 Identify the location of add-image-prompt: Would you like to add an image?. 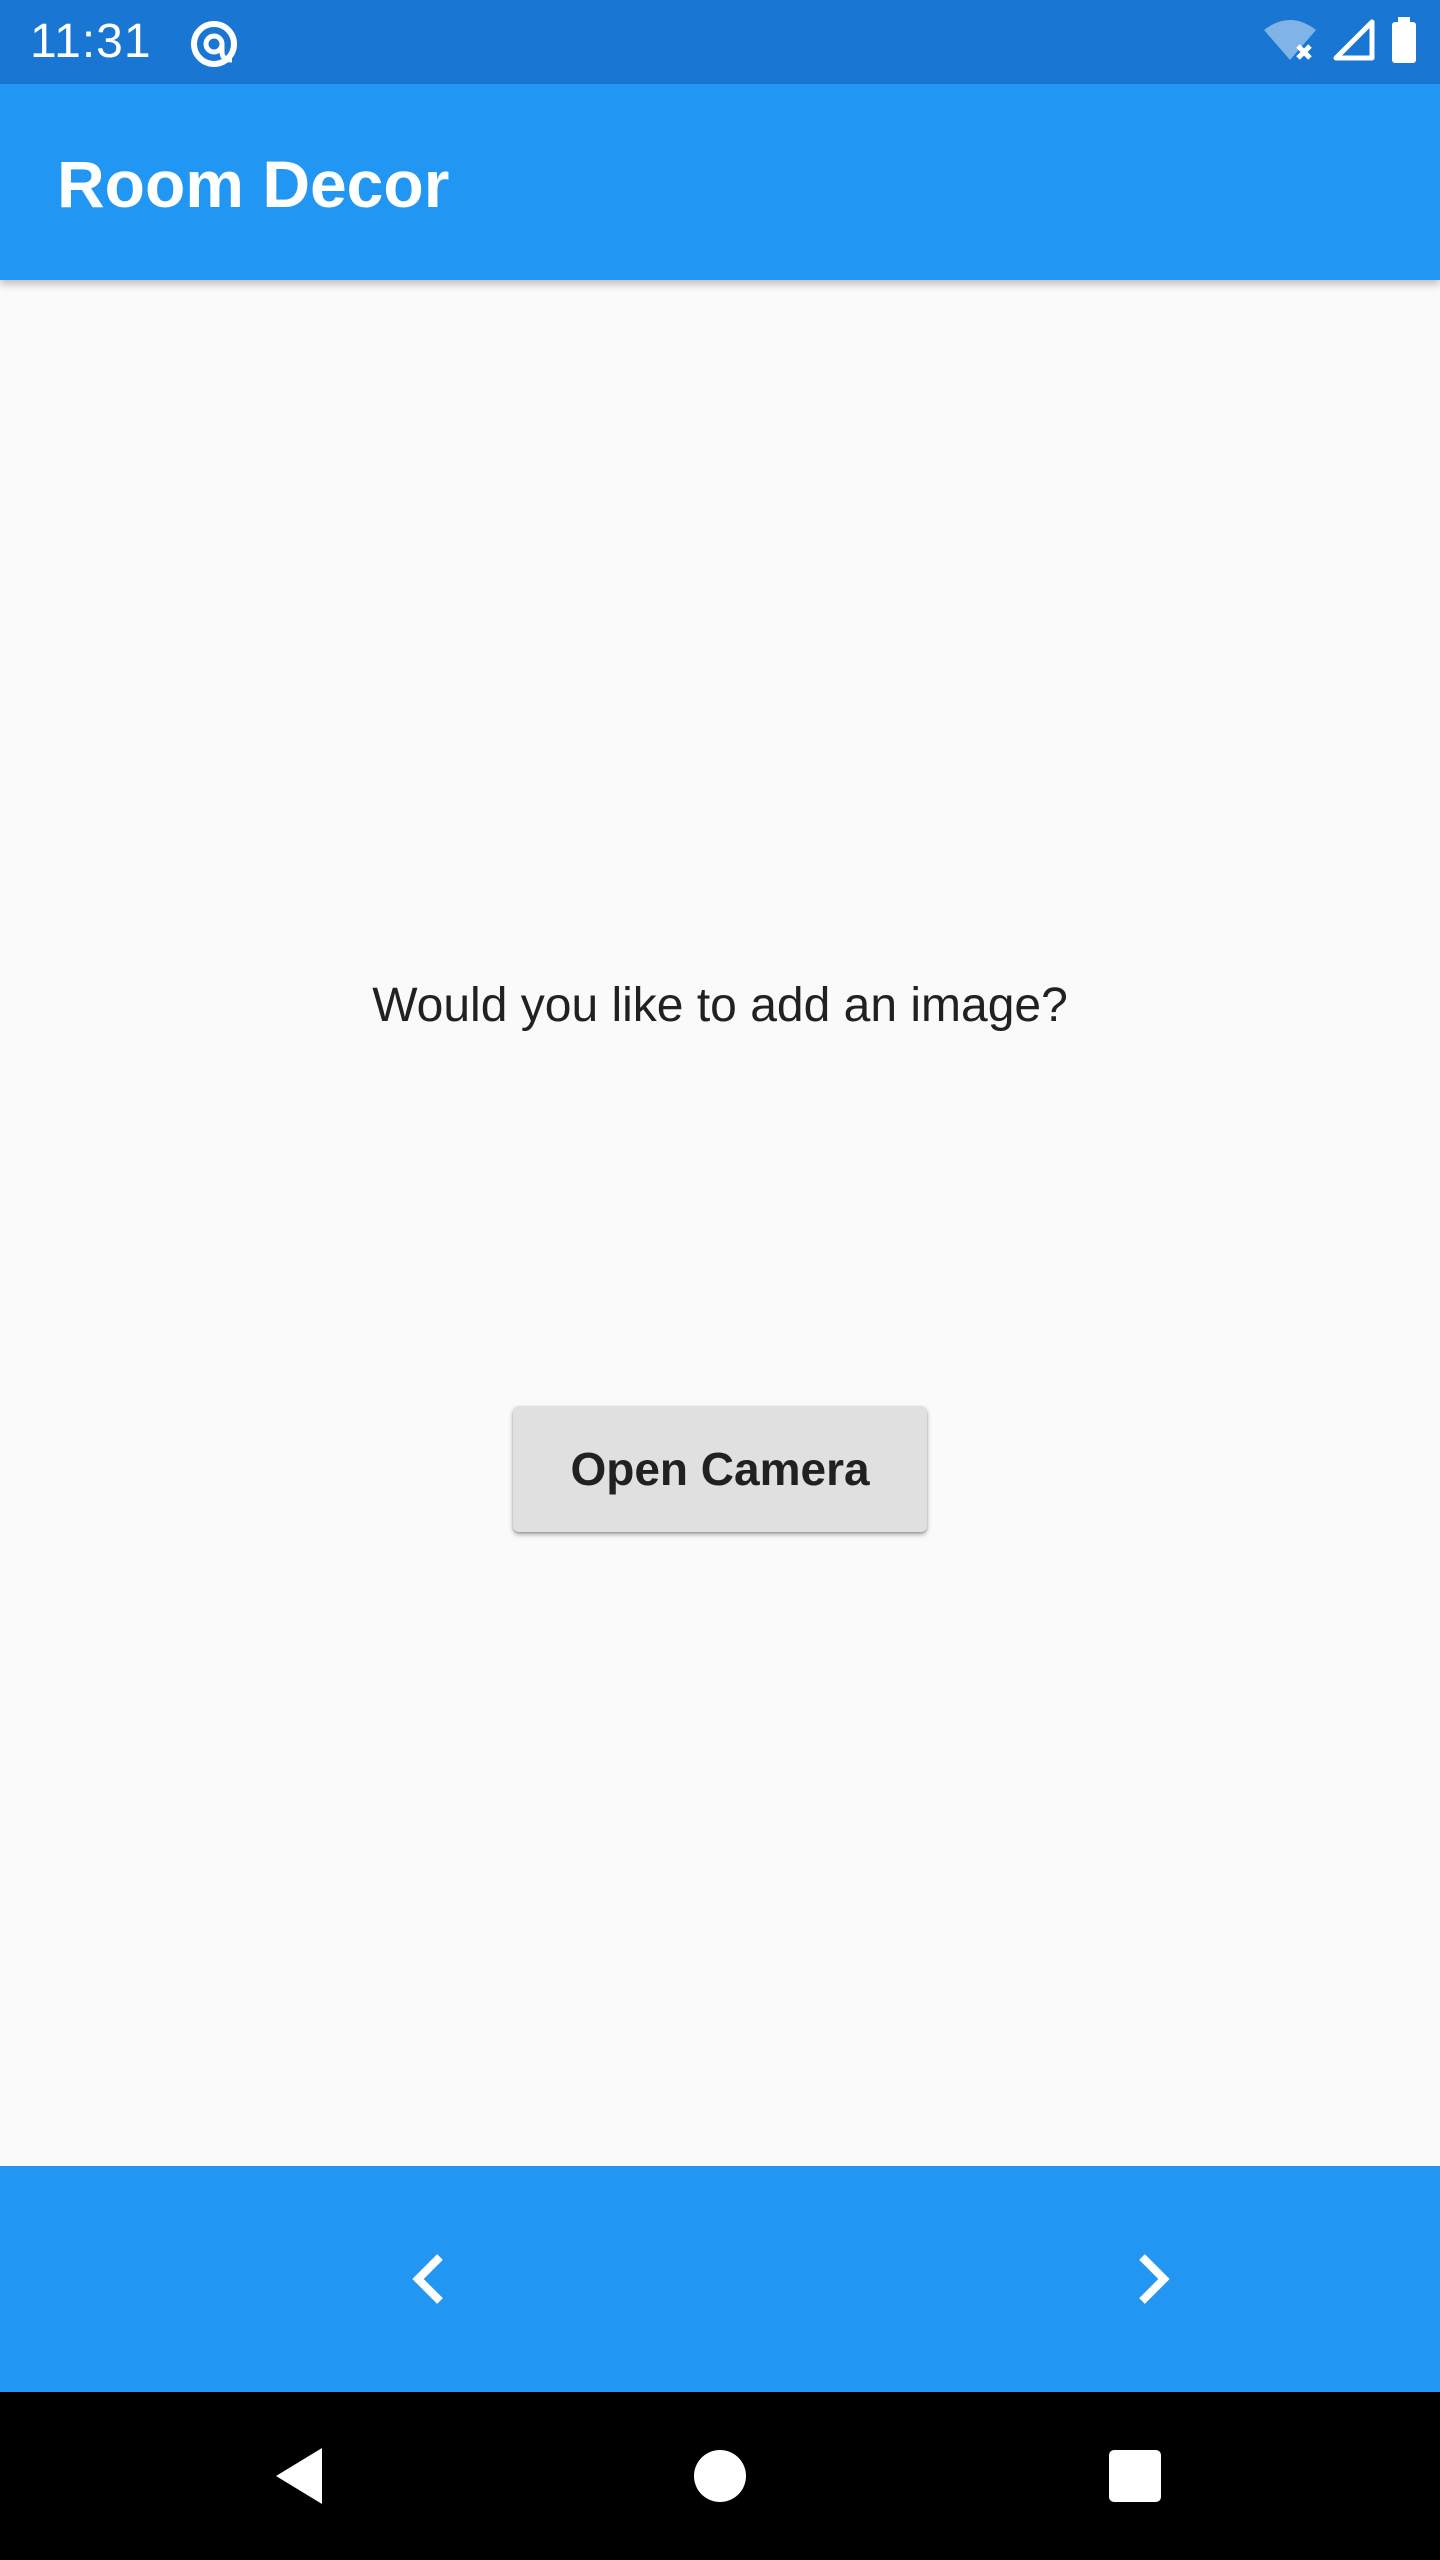
(720, 1005).